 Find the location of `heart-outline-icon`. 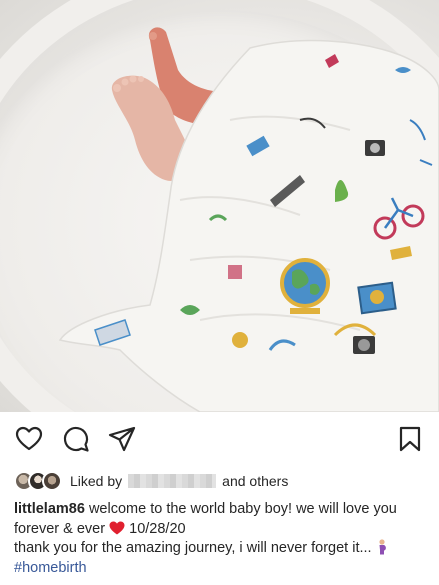

heart-outline-icon is located at coordinates (29, 439).